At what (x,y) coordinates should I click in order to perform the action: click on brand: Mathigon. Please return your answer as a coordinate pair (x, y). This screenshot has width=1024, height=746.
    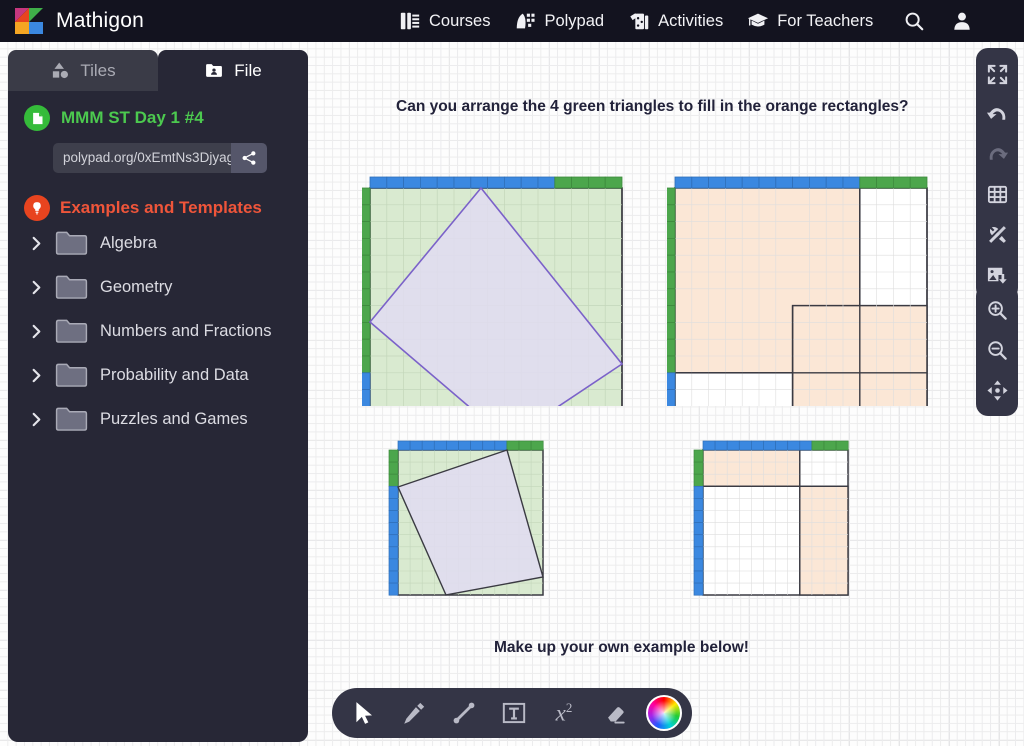
    Looking at the image, I should click on (72, 21).